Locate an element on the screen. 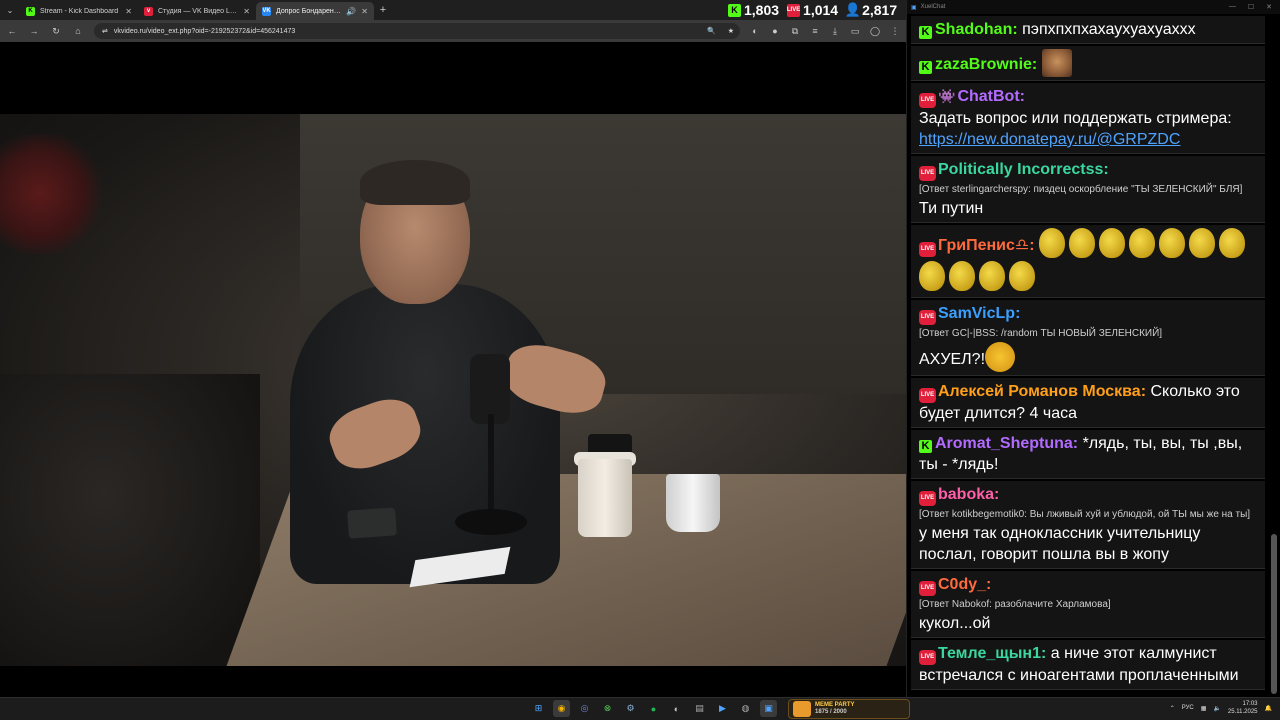 Image resolution: width=1280 pixels, height=720 pixels. chat-username: baboka is located at coordinates (966, 494).